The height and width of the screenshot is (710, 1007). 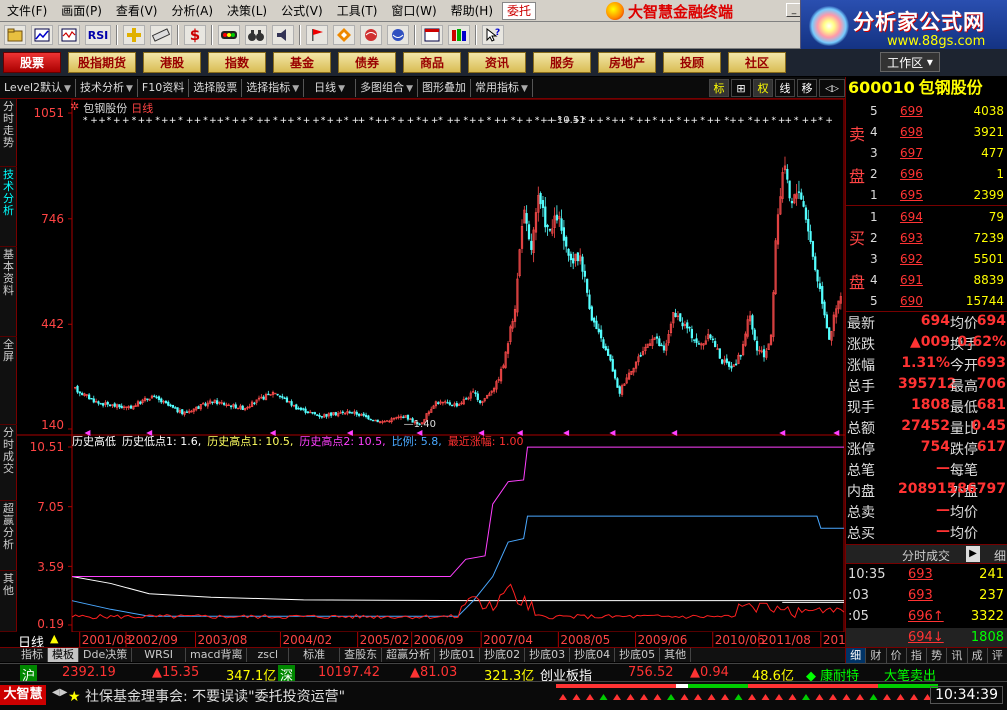 What do you see at coordinates (444, 87) in the screenshot?
I see `overlay-button: 图形叠加` at bounding box center [444, 87].